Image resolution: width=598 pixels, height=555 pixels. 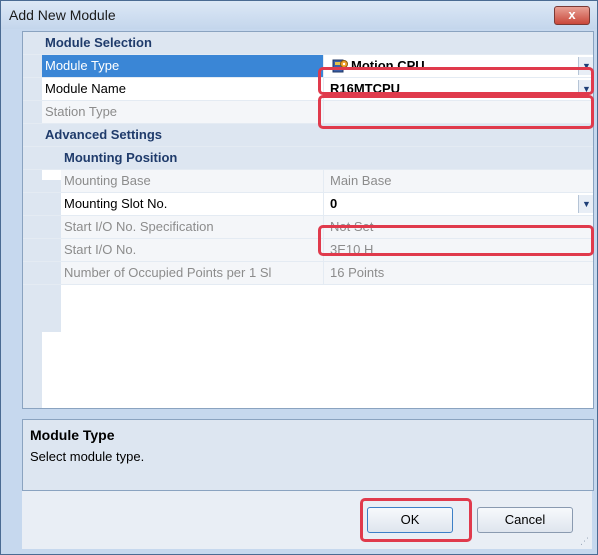 What do you see at coordinates (192, 250) in the screenshot?
I see `start-io-name-cell: Start I/O No.` at bounding box center [192, 250].